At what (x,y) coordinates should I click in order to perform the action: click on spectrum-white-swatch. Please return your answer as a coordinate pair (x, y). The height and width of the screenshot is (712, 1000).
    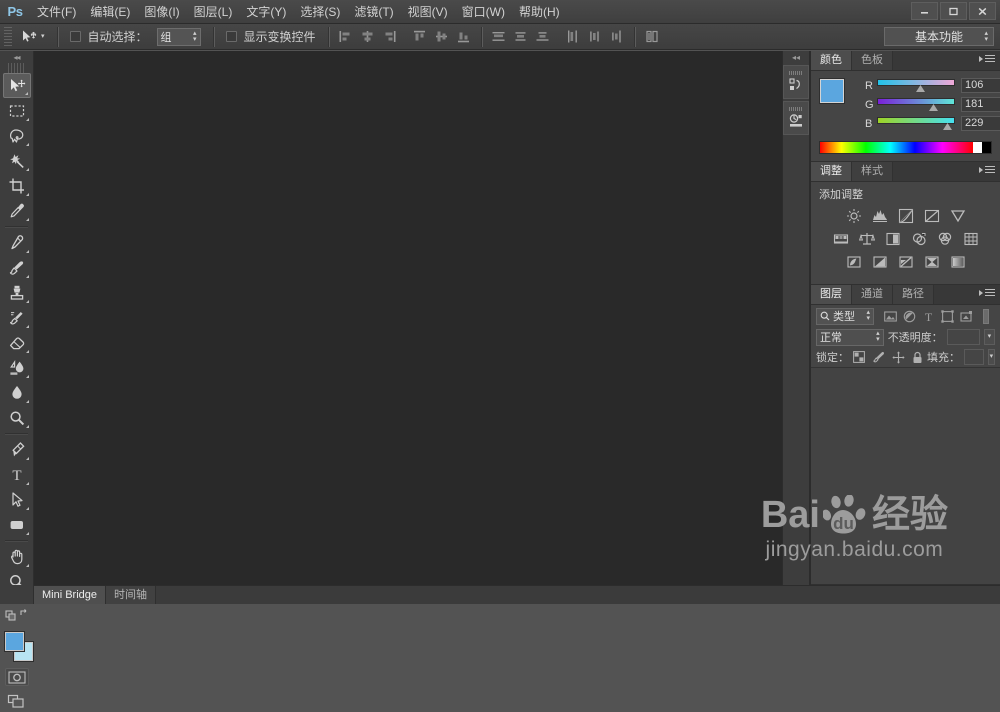
    Looking at the image, I should click on (977, 147).